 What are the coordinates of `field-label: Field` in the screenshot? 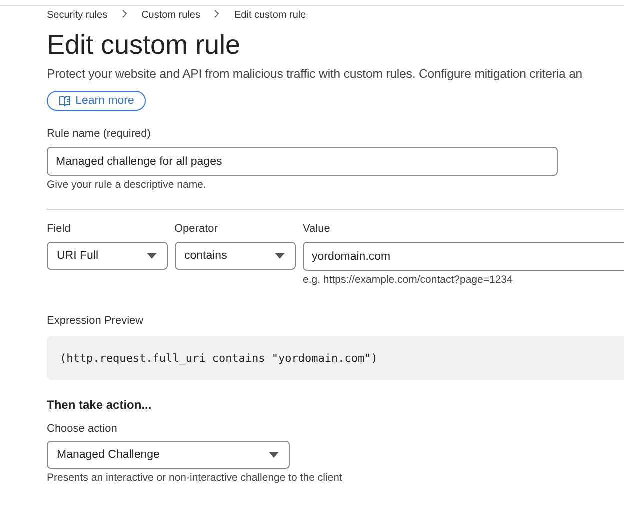 It's located at (59, 229).